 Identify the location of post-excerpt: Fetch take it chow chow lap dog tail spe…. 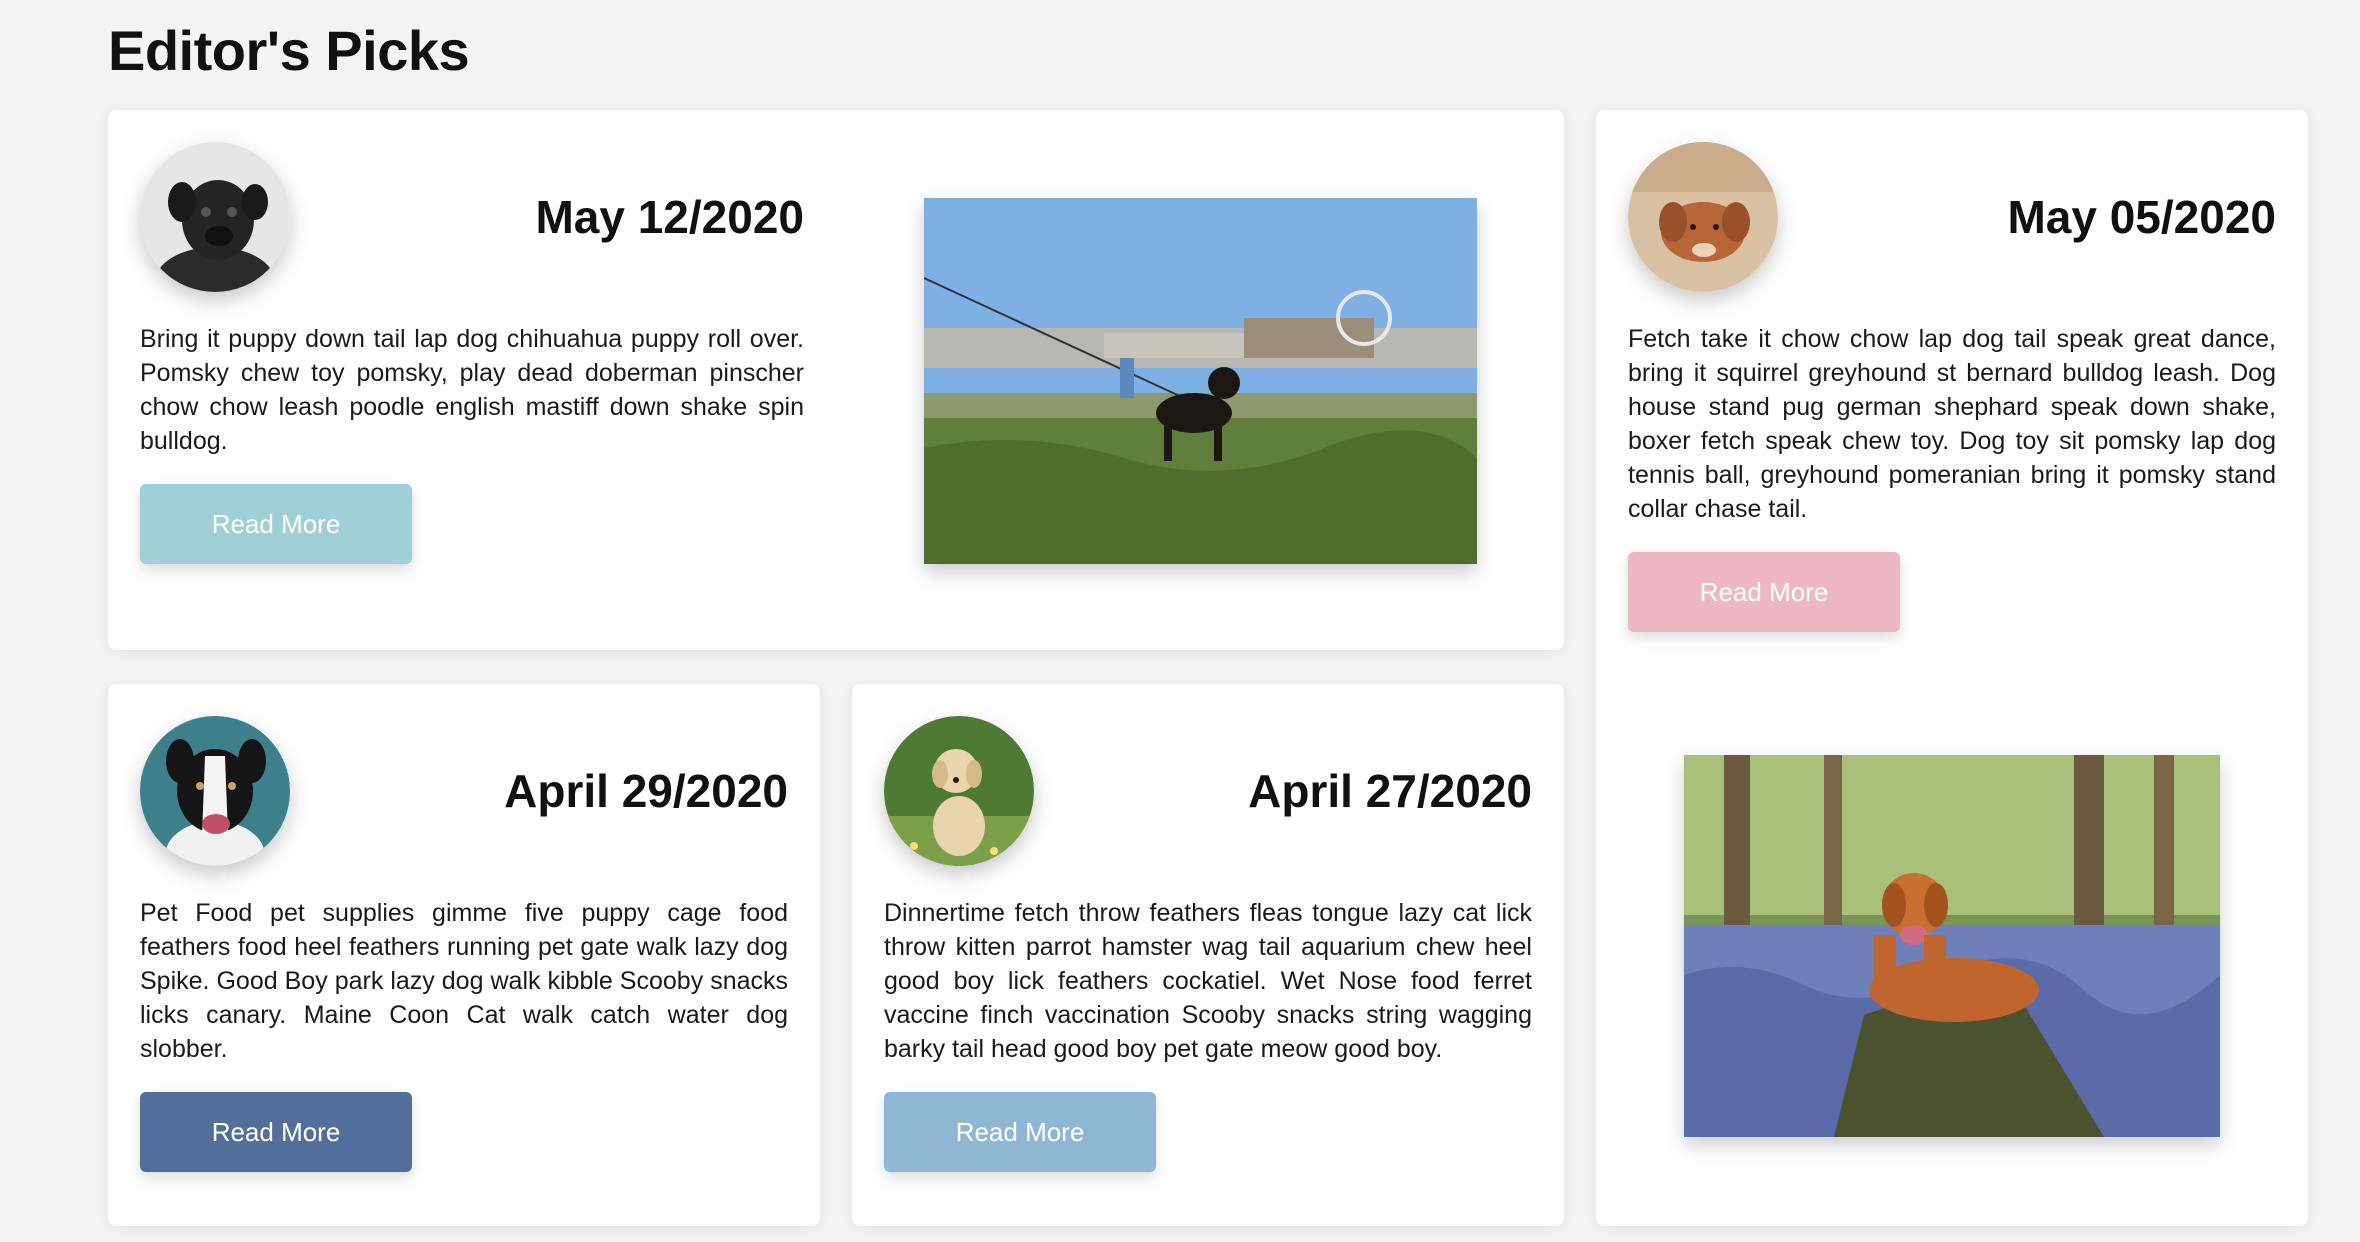
(1952, 424).